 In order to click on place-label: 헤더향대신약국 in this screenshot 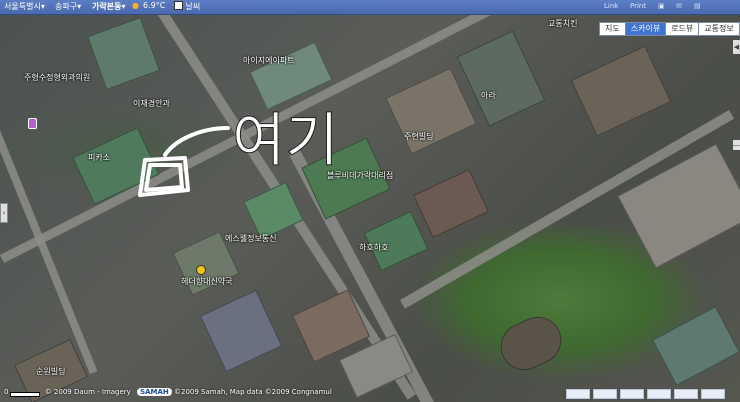, I will do `click(207, 281)`.